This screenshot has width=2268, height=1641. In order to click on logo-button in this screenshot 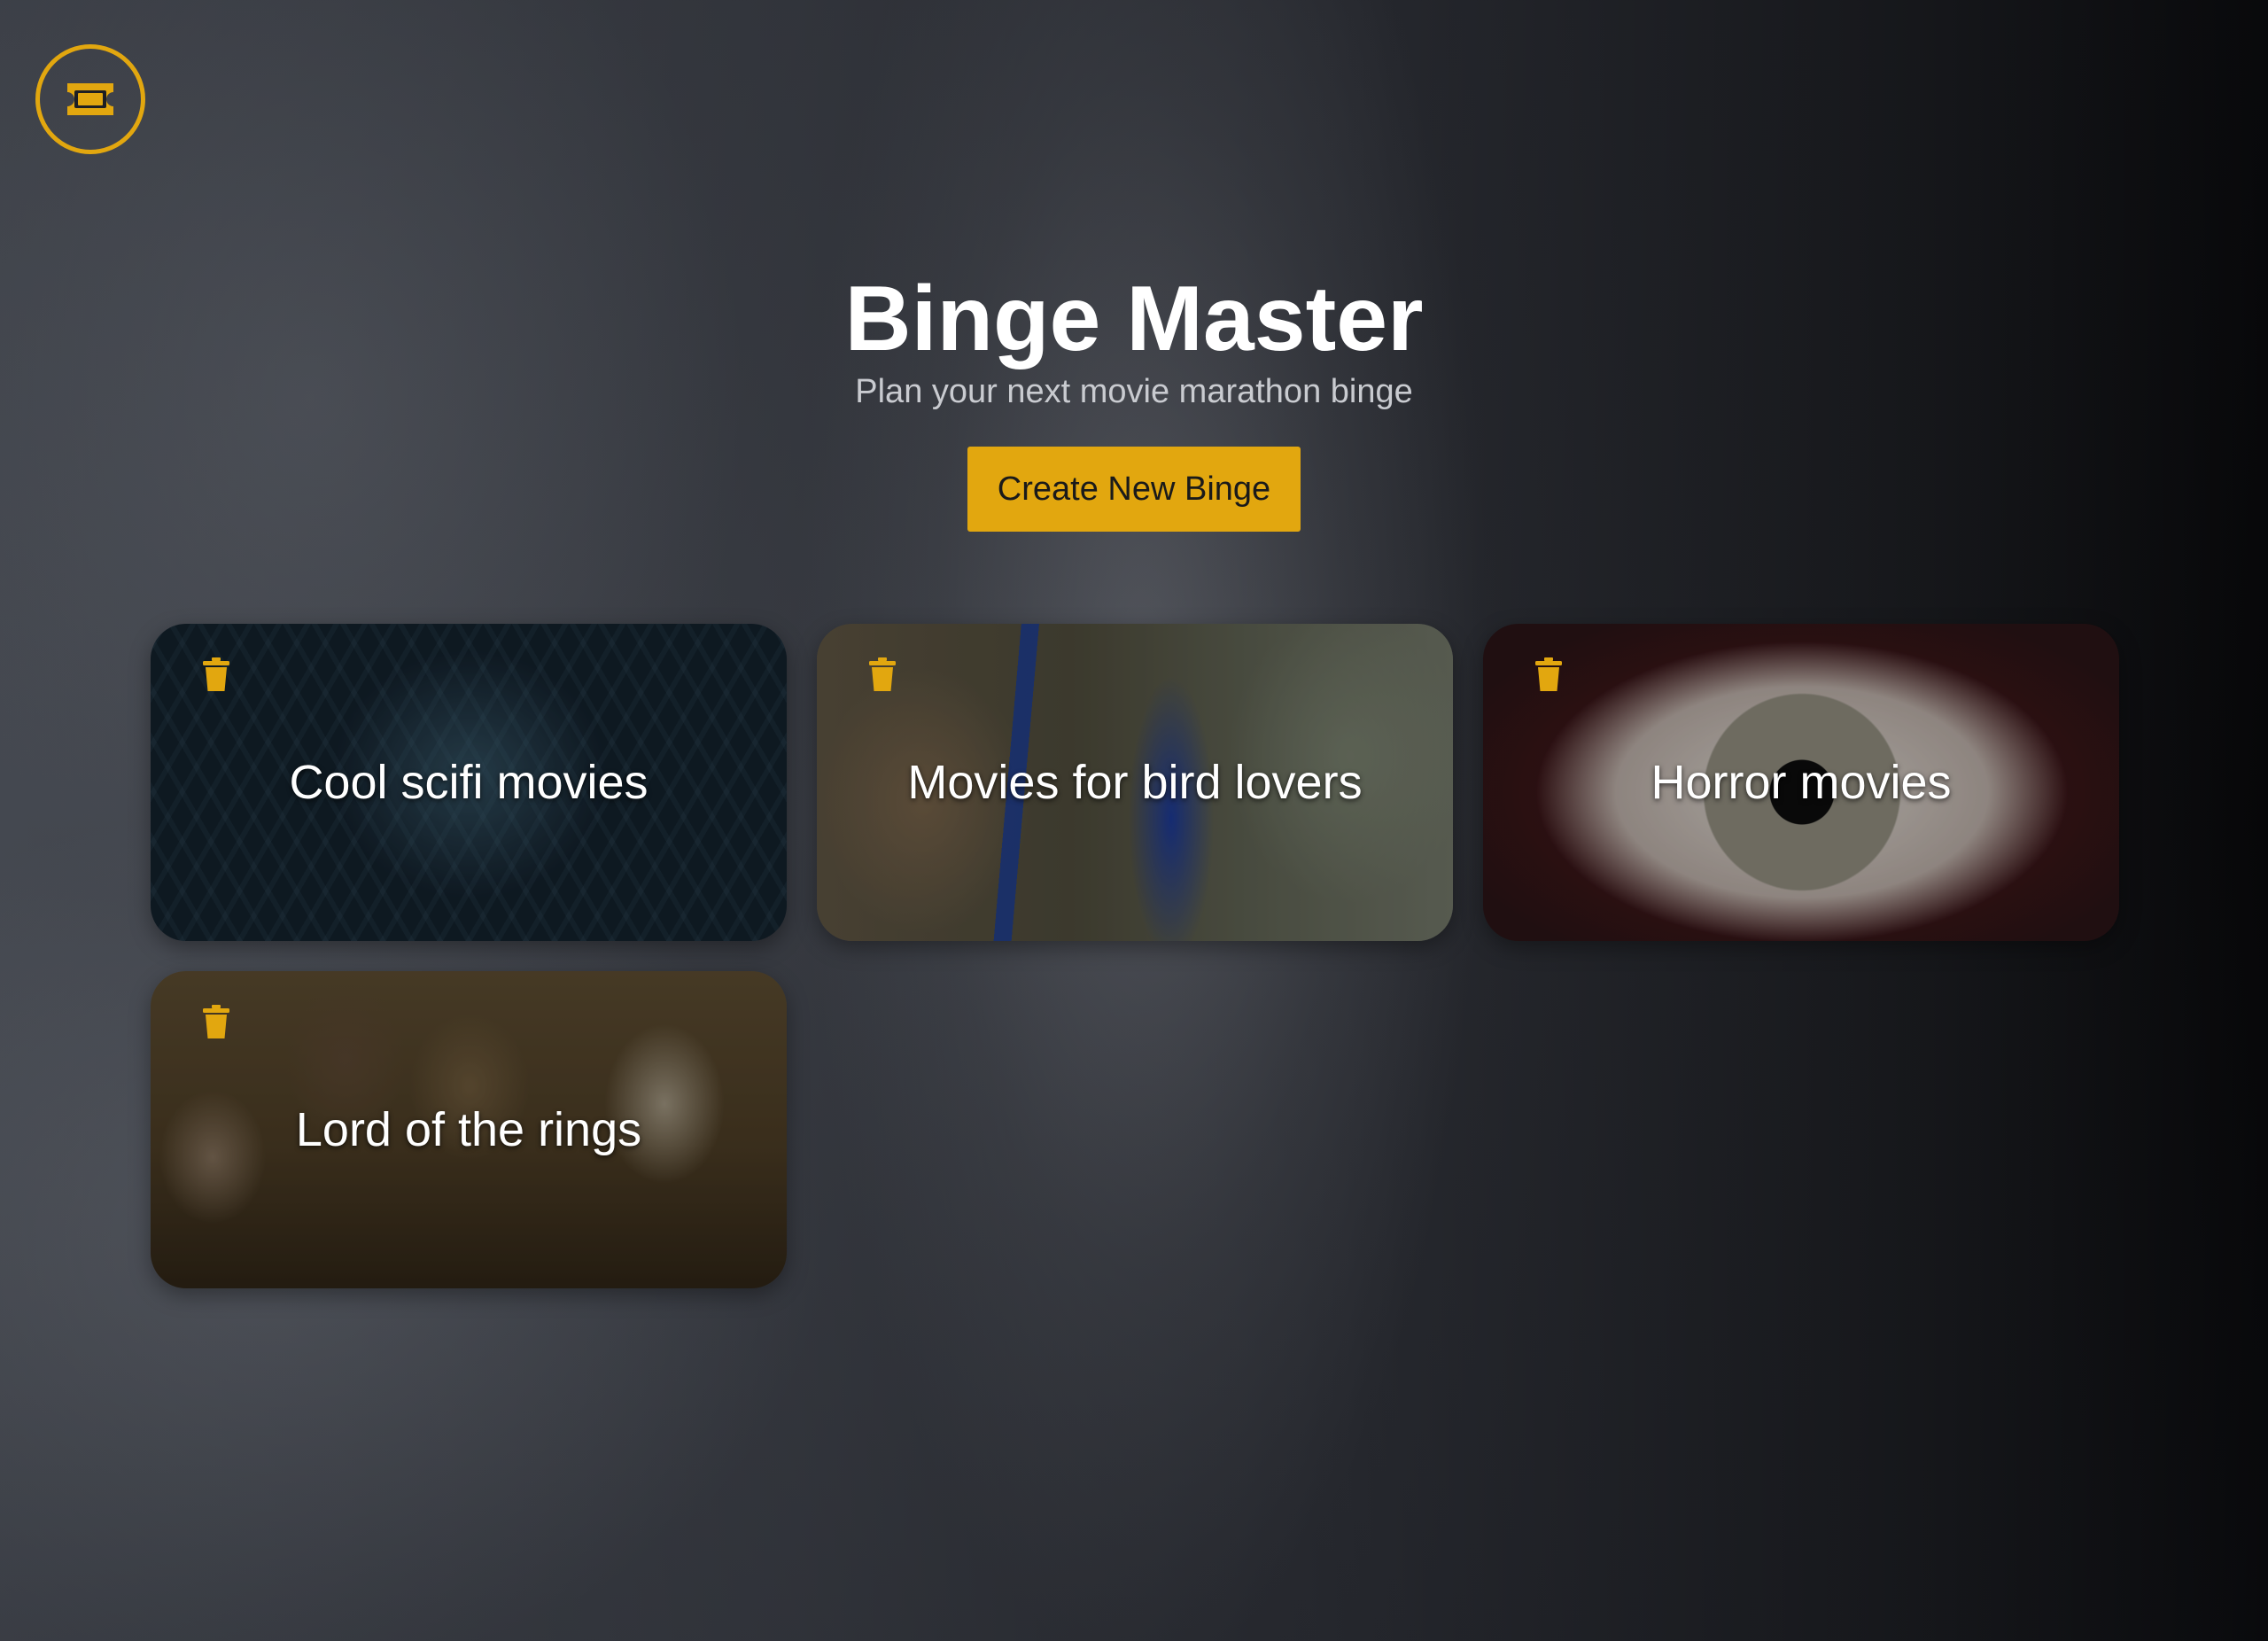, I will do `click(90, 99)`.